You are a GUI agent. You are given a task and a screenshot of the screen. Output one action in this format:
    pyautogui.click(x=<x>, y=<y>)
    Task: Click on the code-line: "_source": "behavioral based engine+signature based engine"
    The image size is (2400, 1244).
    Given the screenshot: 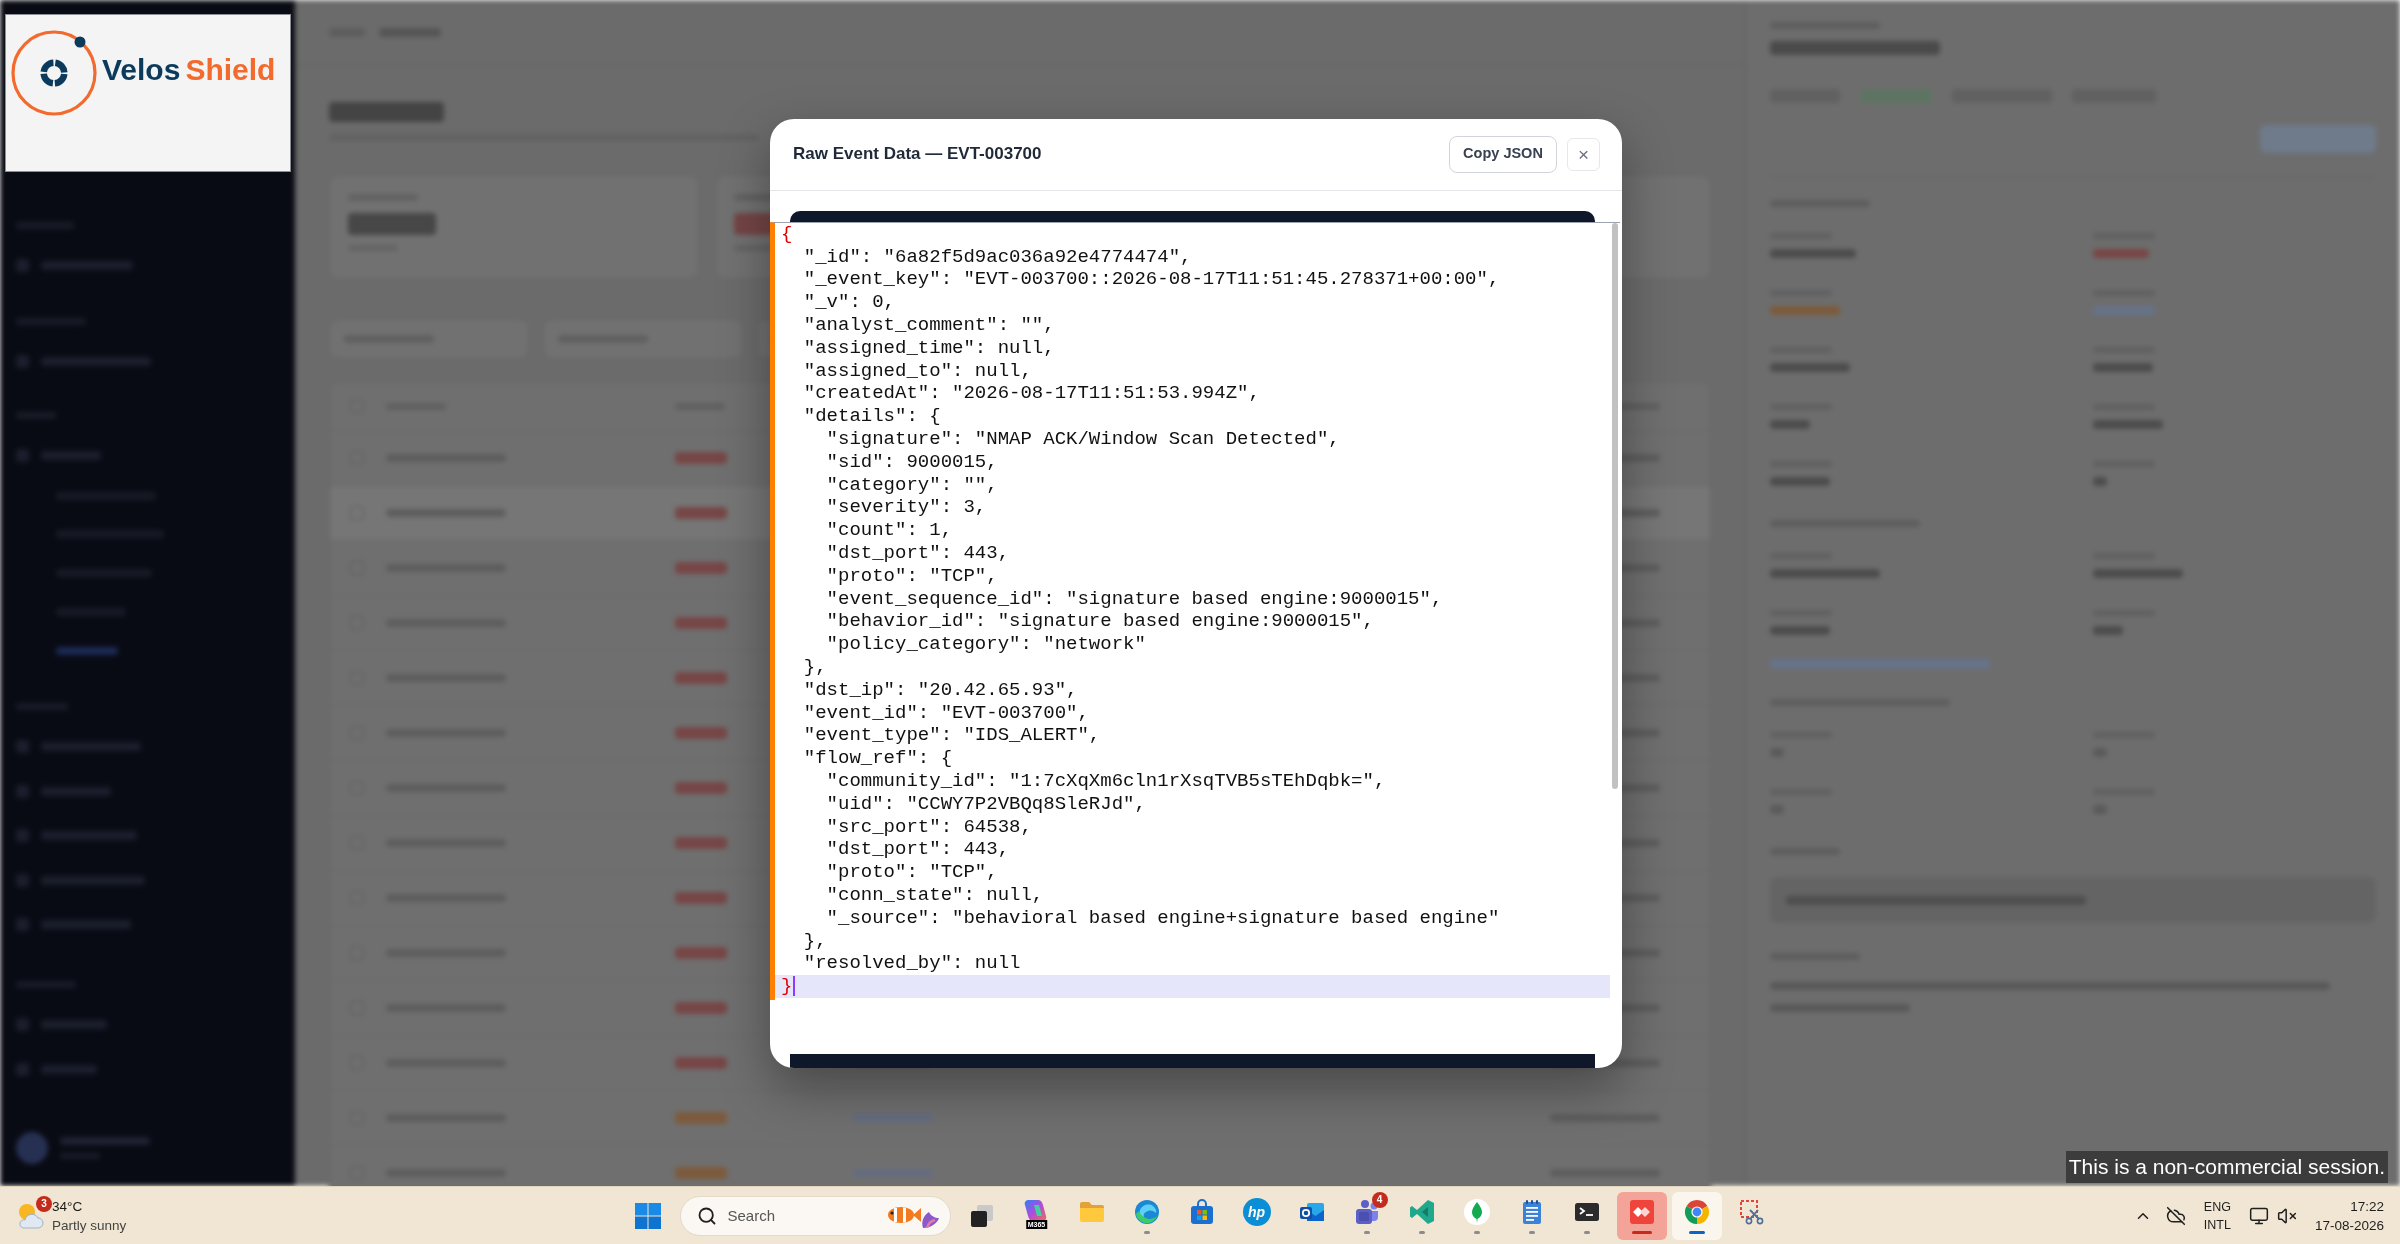 What is the action you would take?
    pyautogui.click(x=1162, y=917)
    